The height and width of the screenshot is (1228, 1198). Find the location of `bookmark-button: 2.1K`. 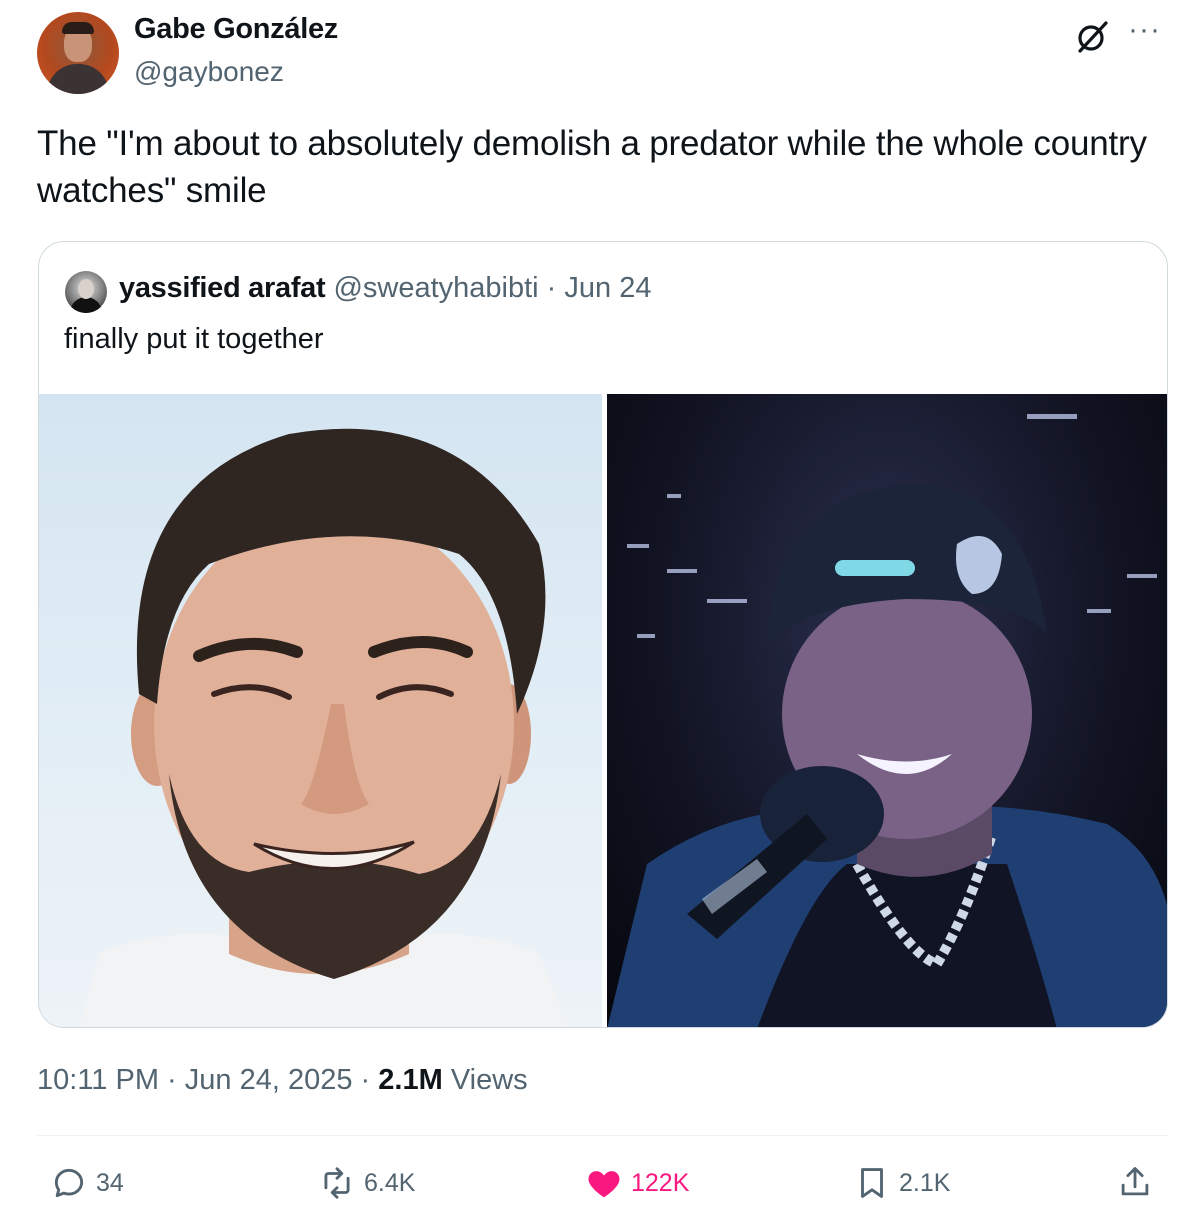

bookmark-button: 2.1K is located at coordinates (901, 1183).